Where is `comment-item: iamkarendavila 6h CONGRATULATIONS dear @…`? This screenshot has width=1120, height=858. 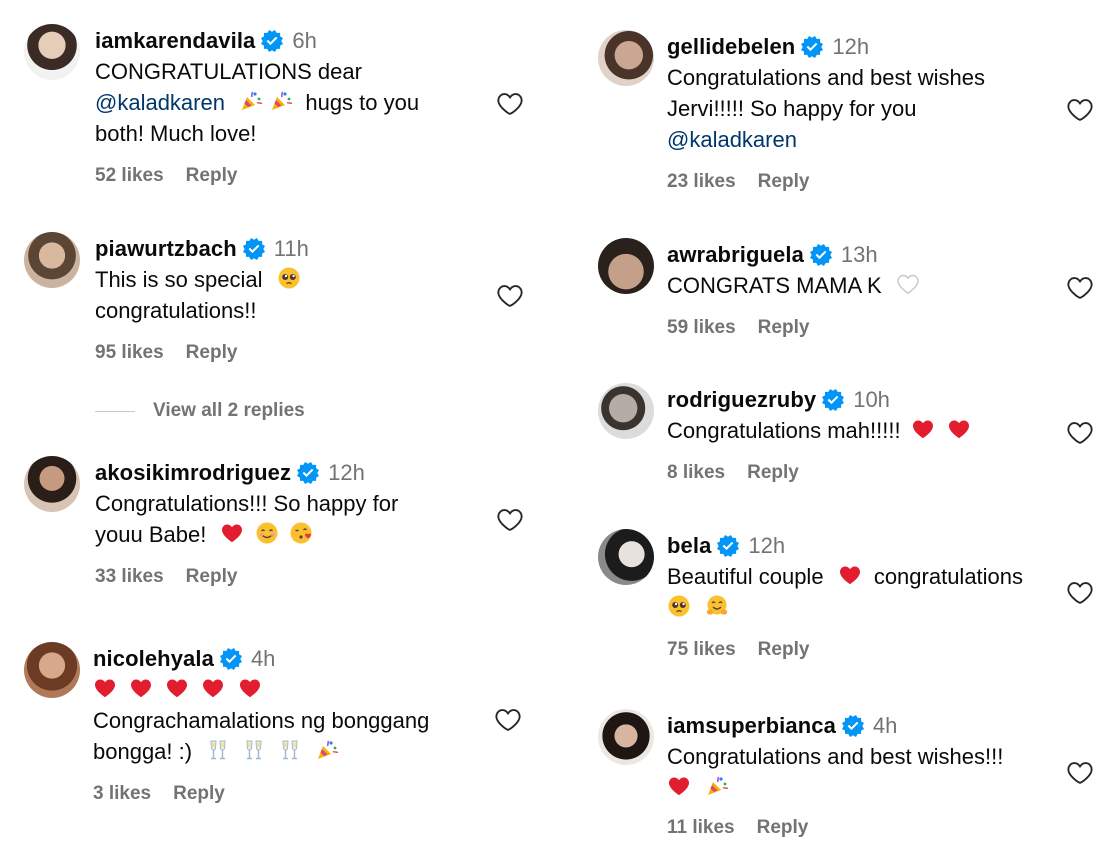
comment-item: iamkarendavila 6h CONGRATULATIONS dear @… is located at coordinates (280, 107).